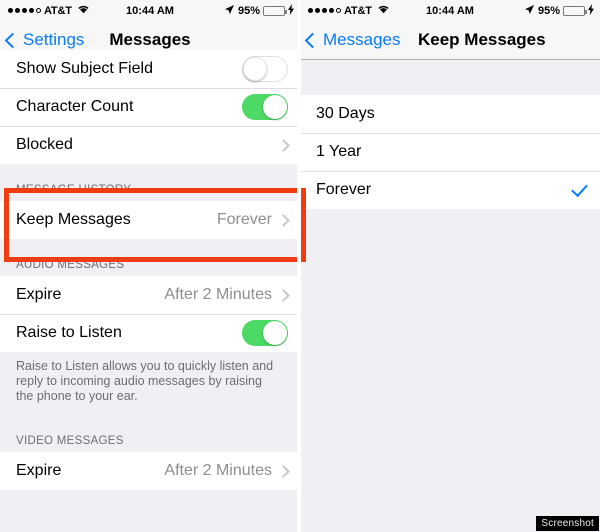 Image resolution: width=600 pixels, height=532 pixels. I want to click on nav-bar-right: Messages Keep Messages, so click(450, 40).